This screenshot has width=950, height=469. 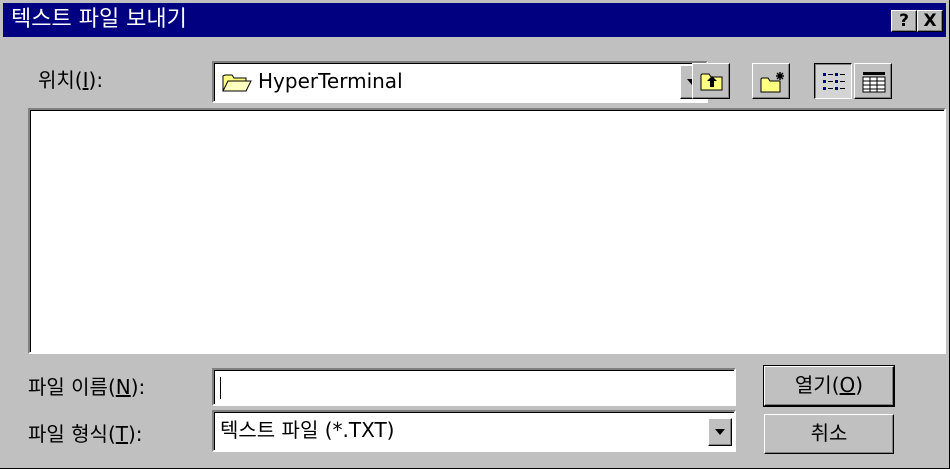 I want to click on new-folder-icon, so click(x=772, y=82).